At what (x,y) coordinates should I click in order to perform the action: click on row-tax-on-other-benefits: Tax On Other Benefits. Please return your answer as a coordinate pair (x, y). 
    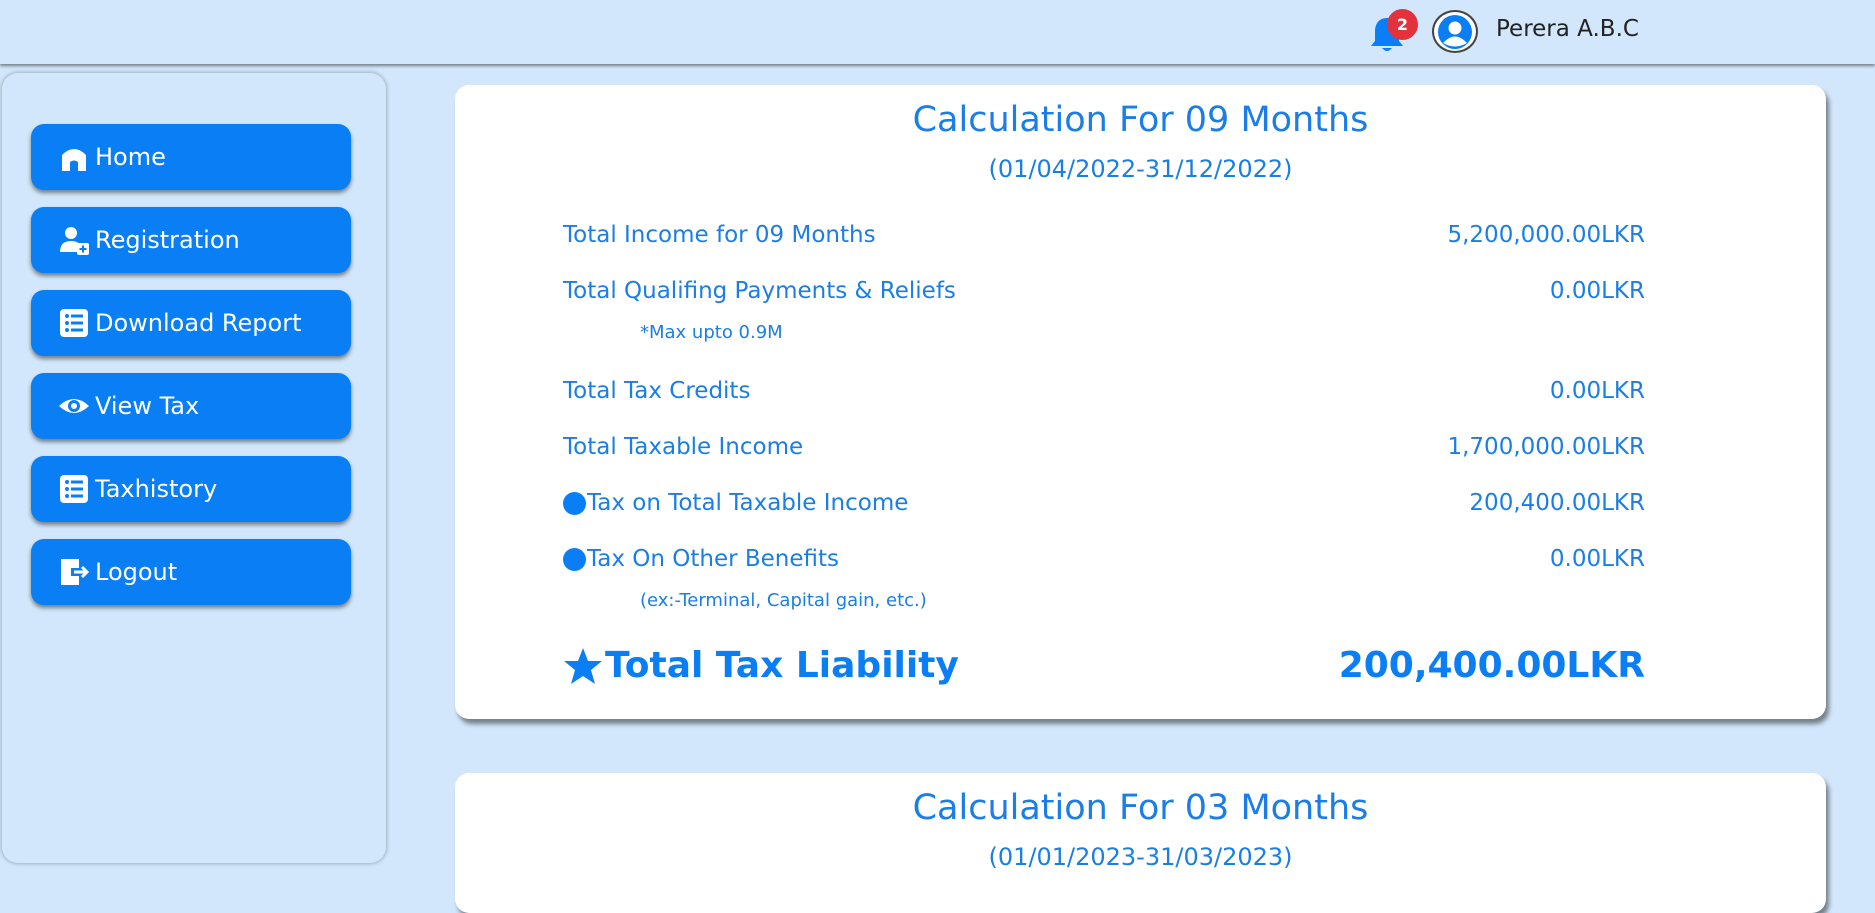
    Looking at the image, I should click on (701, 559).